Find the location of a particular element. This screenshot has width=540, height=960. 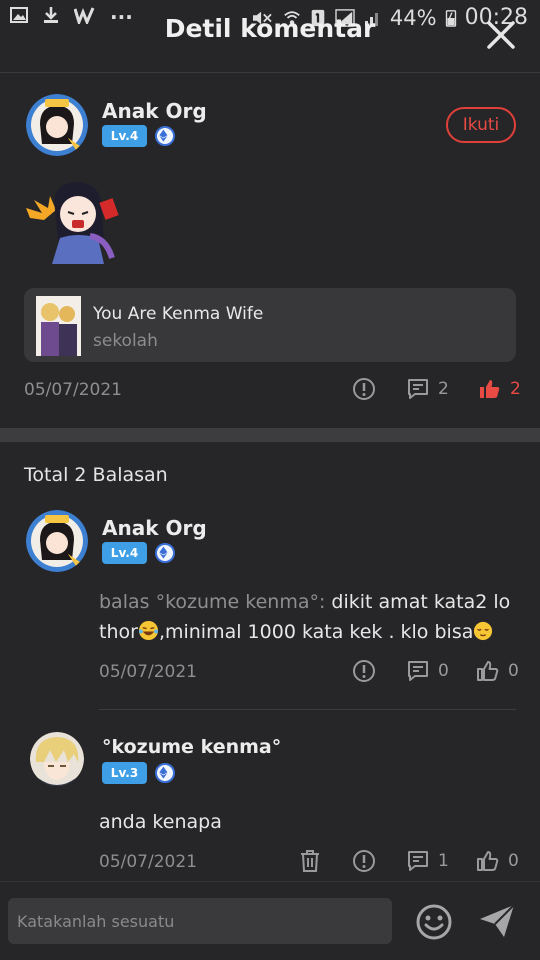

composer-bar is located at coordinates (270, 920).